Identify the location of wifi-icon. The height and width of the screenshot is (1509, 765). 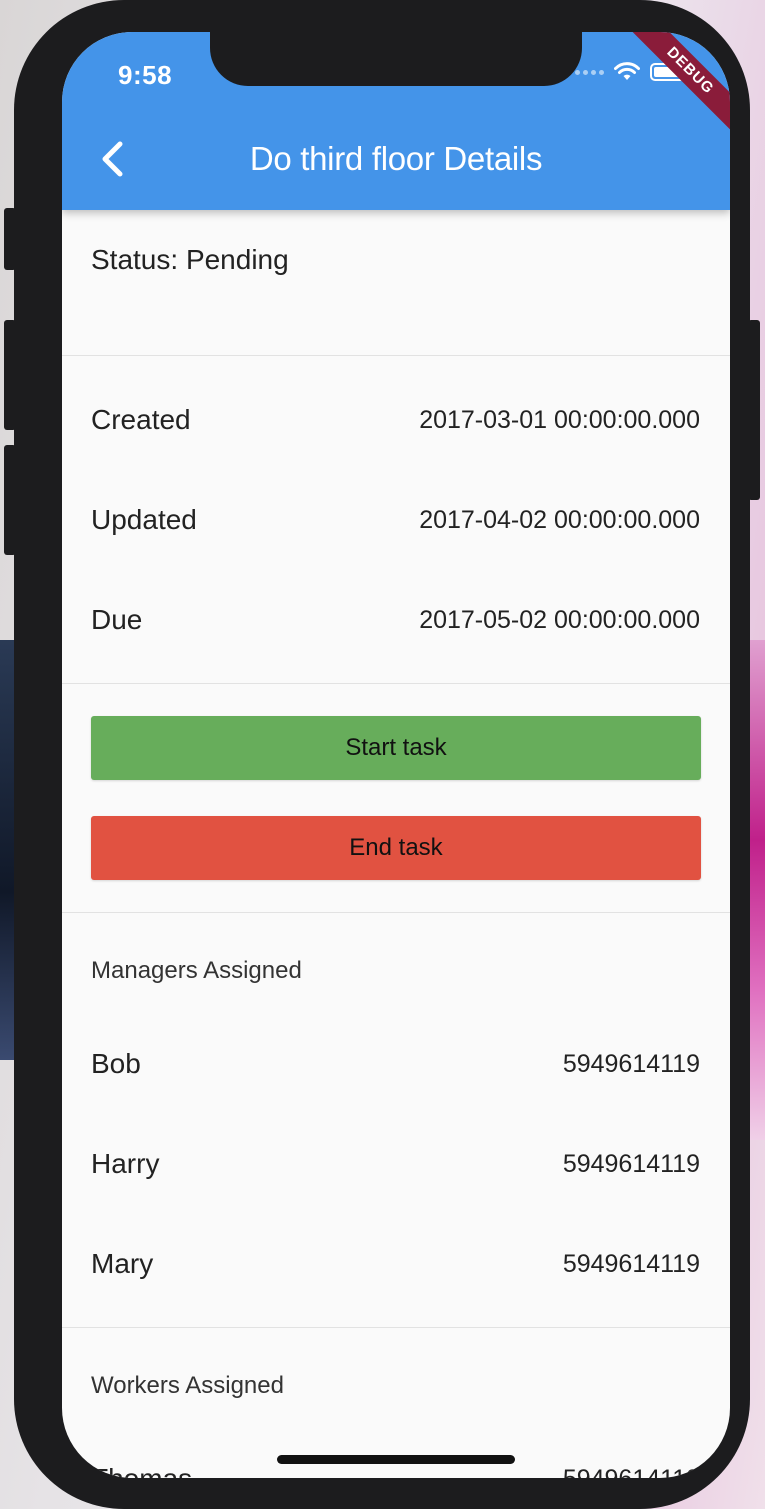
(627, 71).